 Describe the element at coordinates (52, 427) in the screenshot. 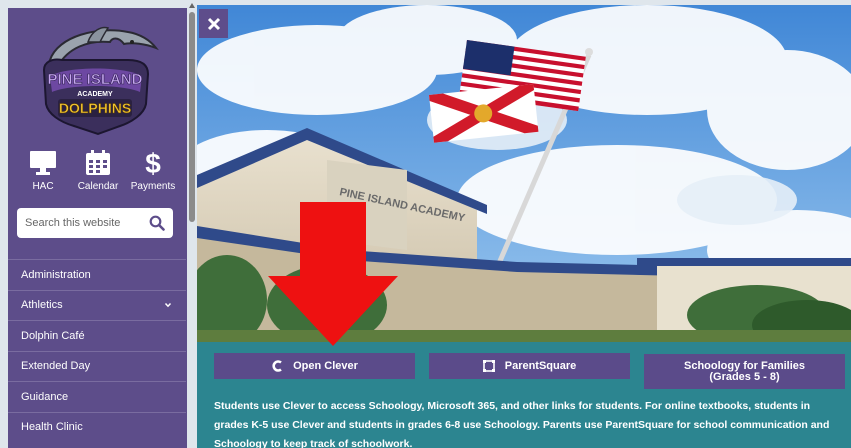

I see `sidebar-item-label: Health Clinic` at that location.